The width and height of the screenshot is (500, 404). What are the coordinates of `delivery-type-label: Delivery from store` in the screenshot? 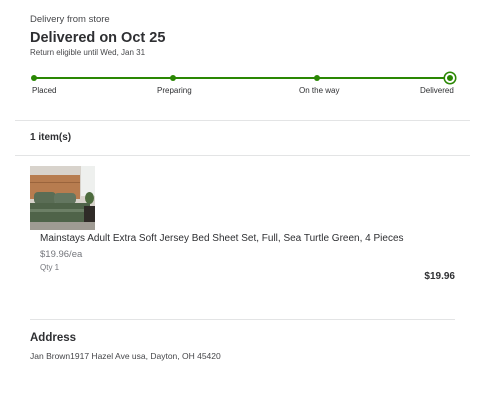 It's located at (70, 19).